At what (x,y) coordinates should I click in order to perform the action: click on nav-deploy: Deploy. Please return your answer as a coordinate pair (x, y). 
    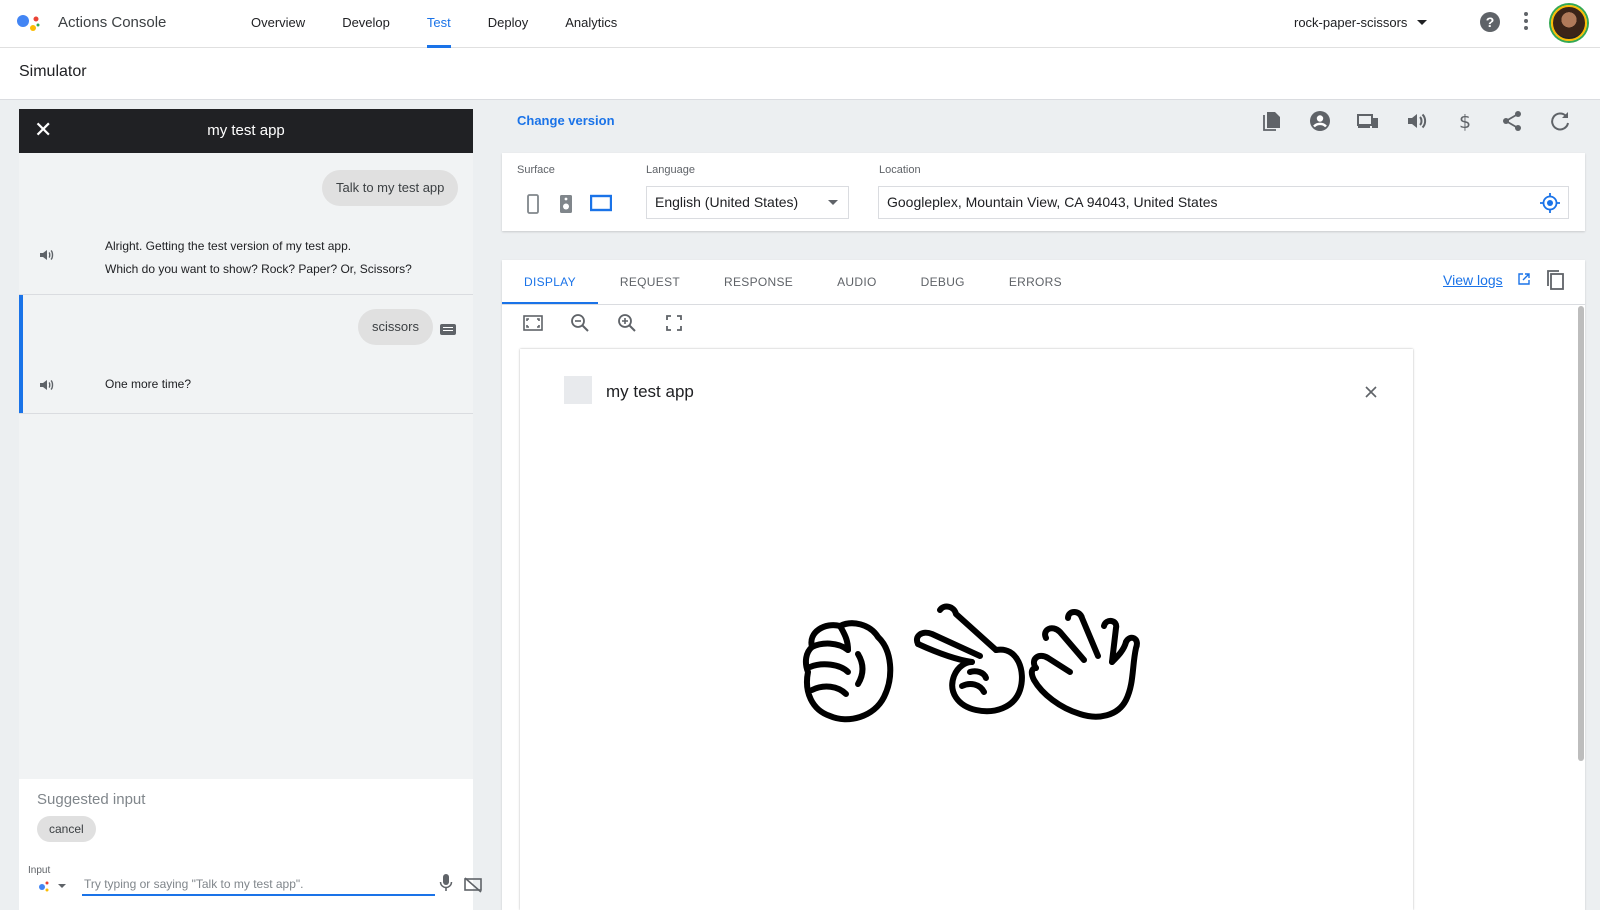
    Looking at the image, I should click on (508, 24).